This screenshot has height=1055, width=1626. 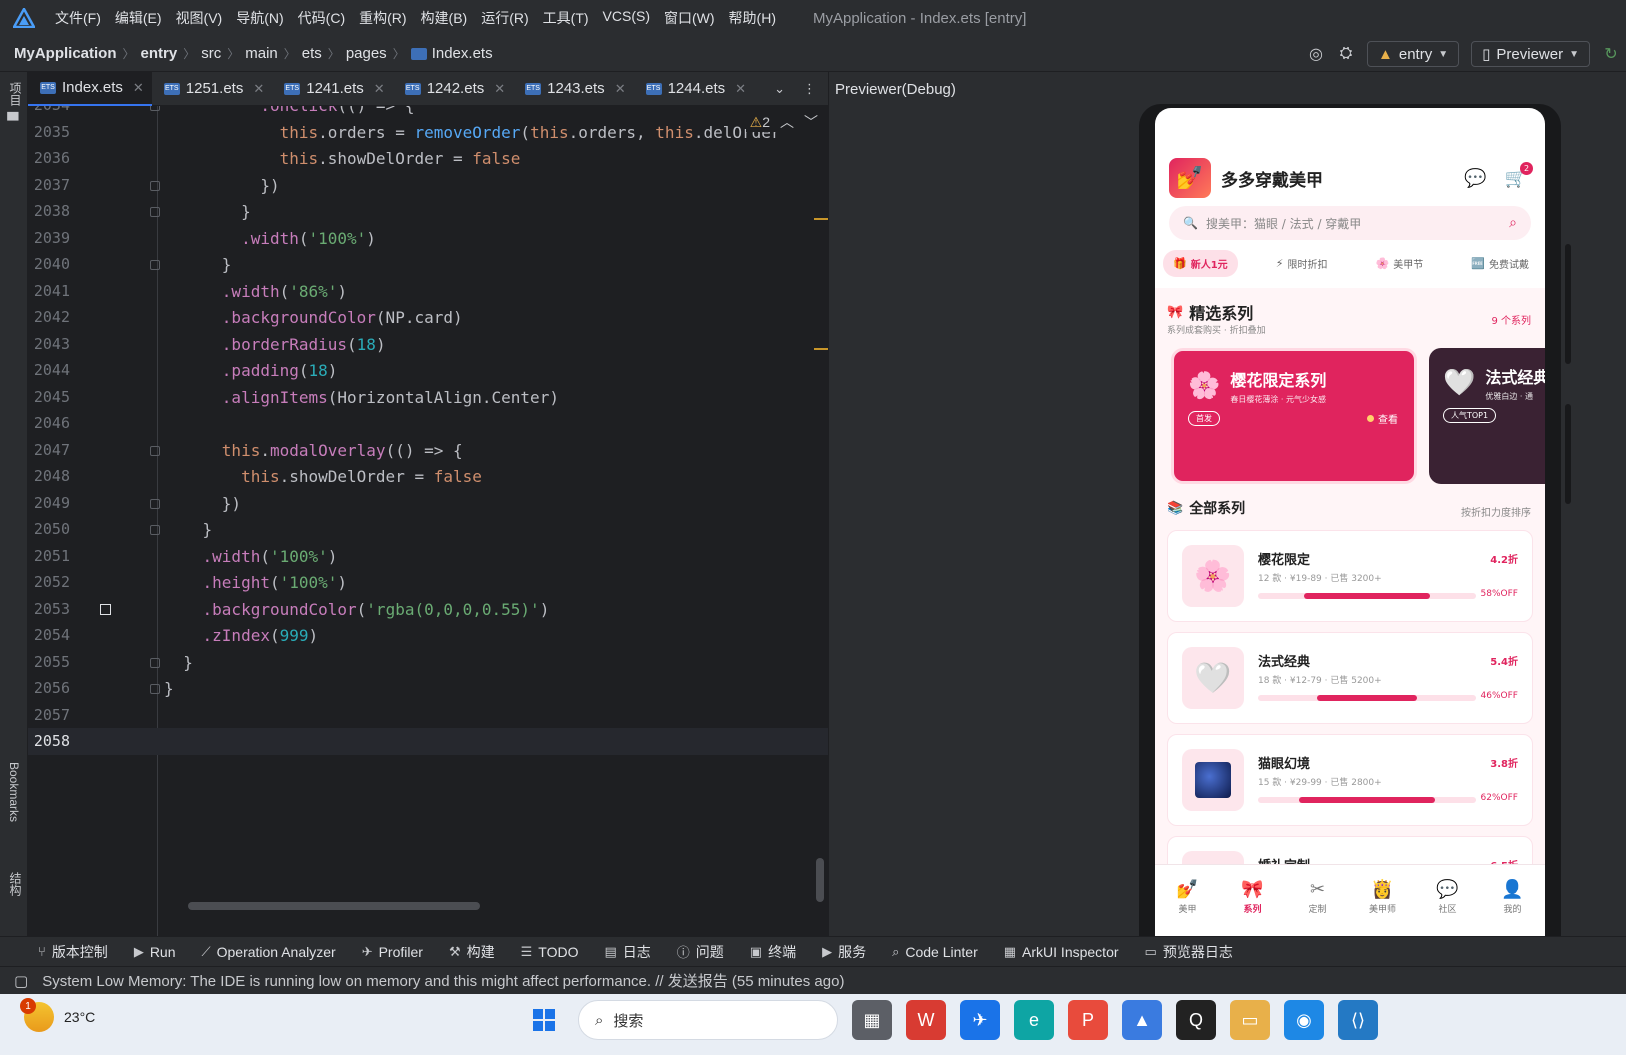 I want to click on tab-file: ETS 1242.ets ✕, so click(x=453, y=89).